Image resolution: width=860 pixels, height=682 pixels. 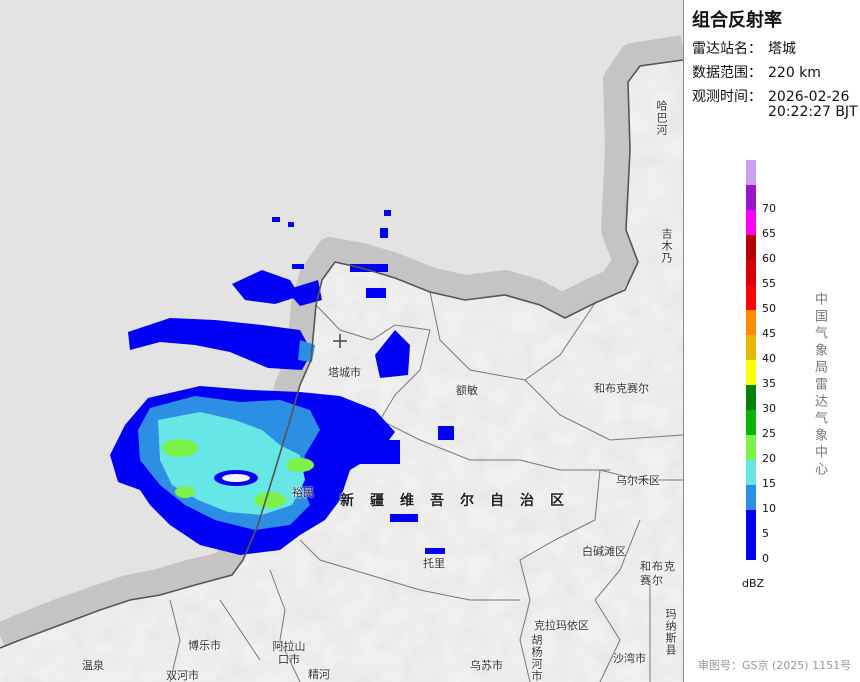 What do you see at coordinates (344, 372) in the screenshot?
I see `place-tacheng: 塔城市` at bounding box center [344, 372].